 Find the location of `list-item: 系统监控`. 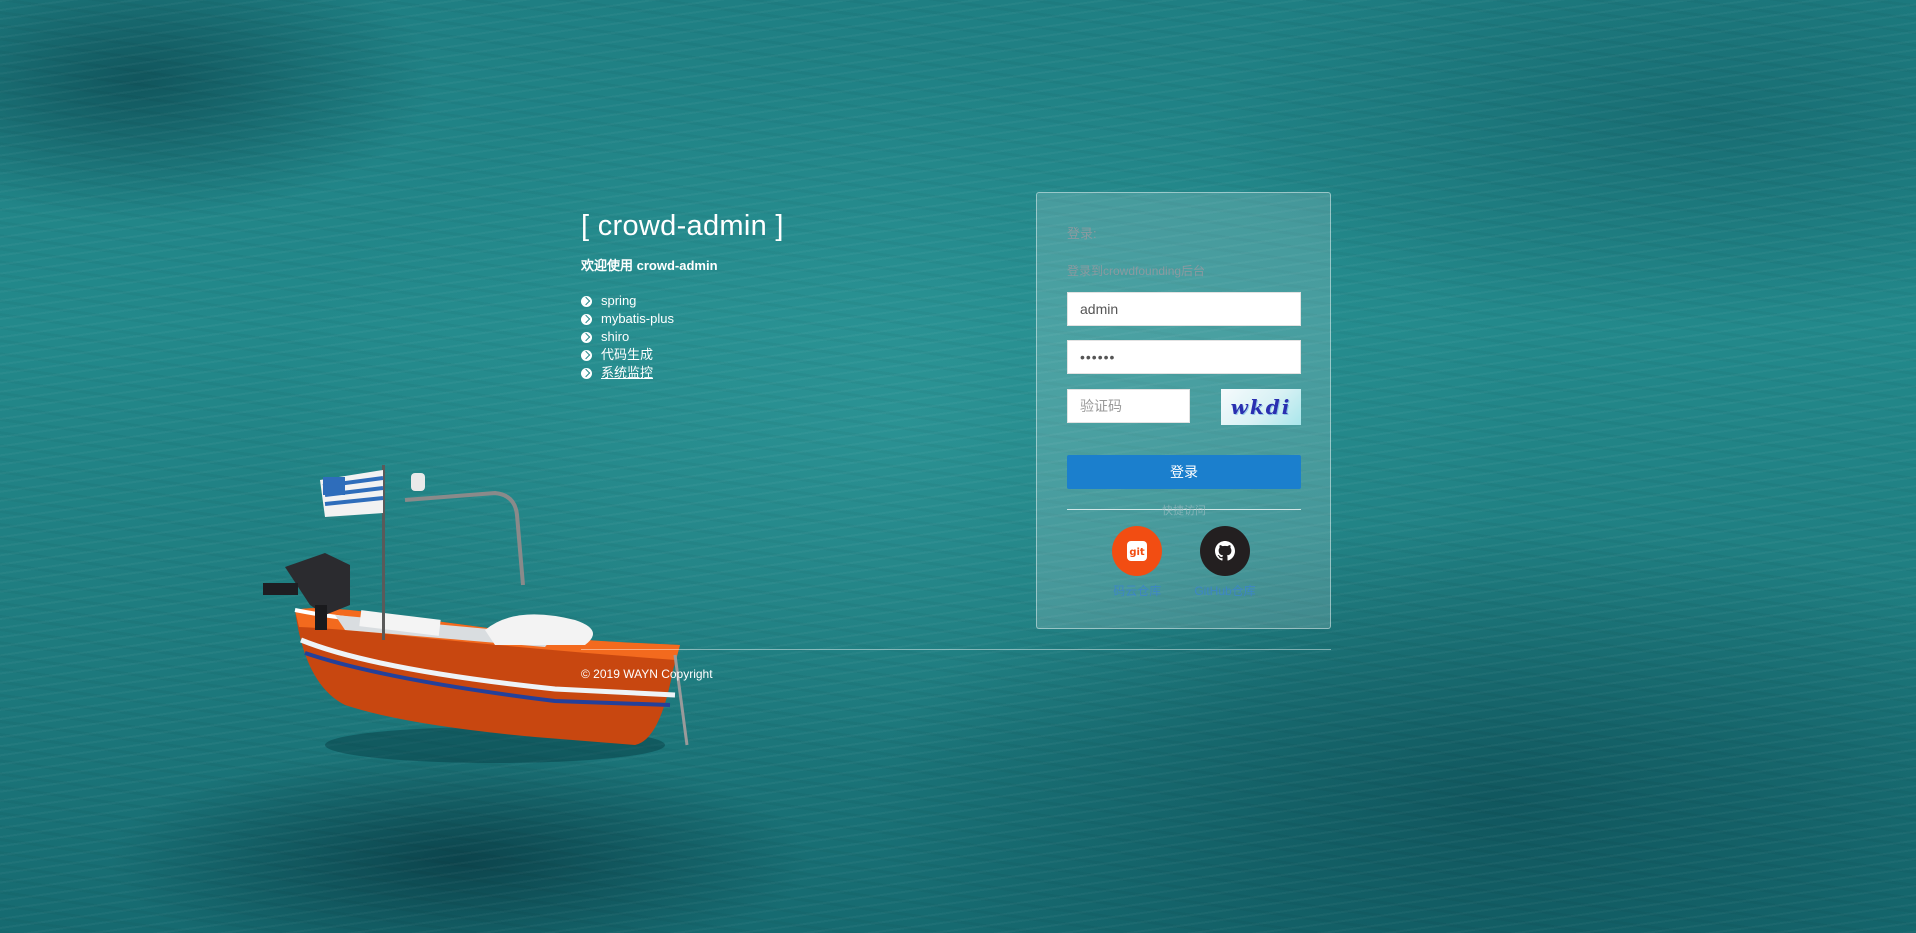

list-item: 系统监控 is located at coordinates (682, 373).